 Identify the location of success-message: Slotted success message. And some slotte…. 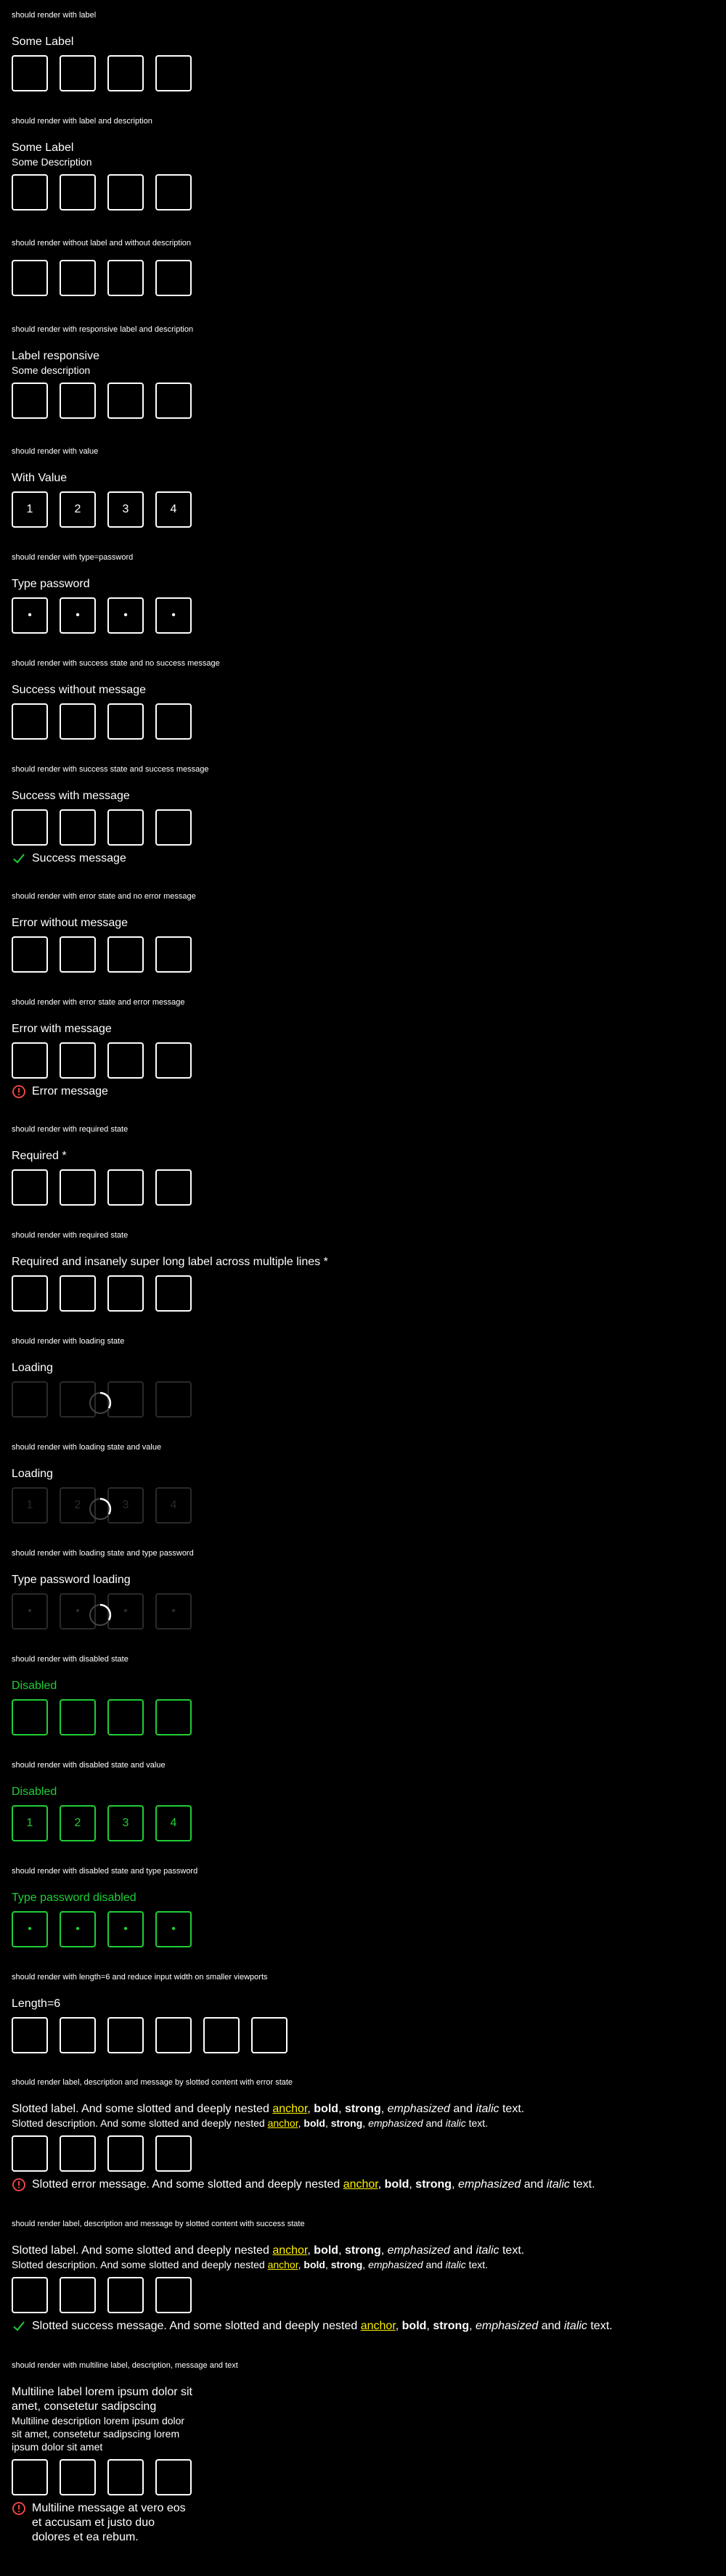
(363, 2327).